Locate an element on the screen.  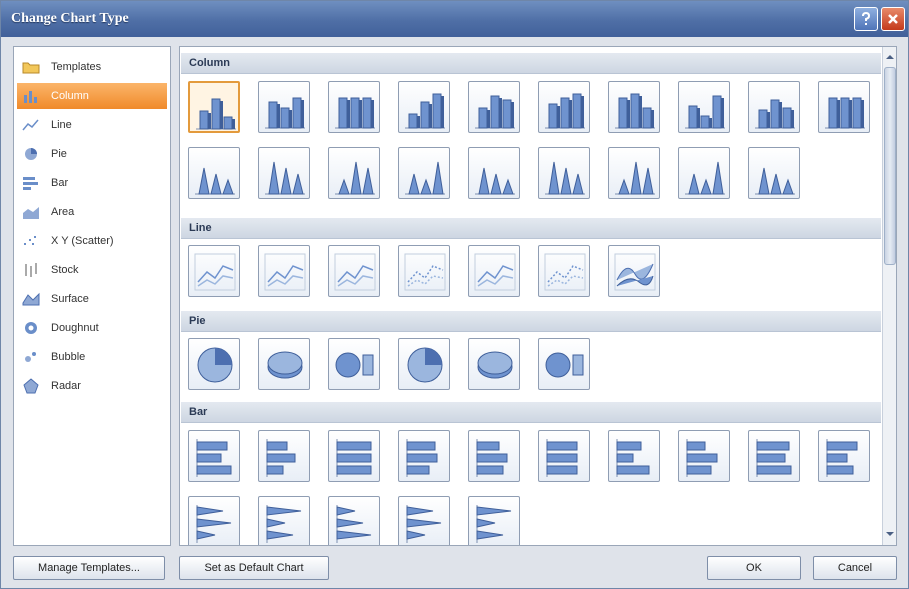
category-item: Bar is located at coordinates (92, 183).